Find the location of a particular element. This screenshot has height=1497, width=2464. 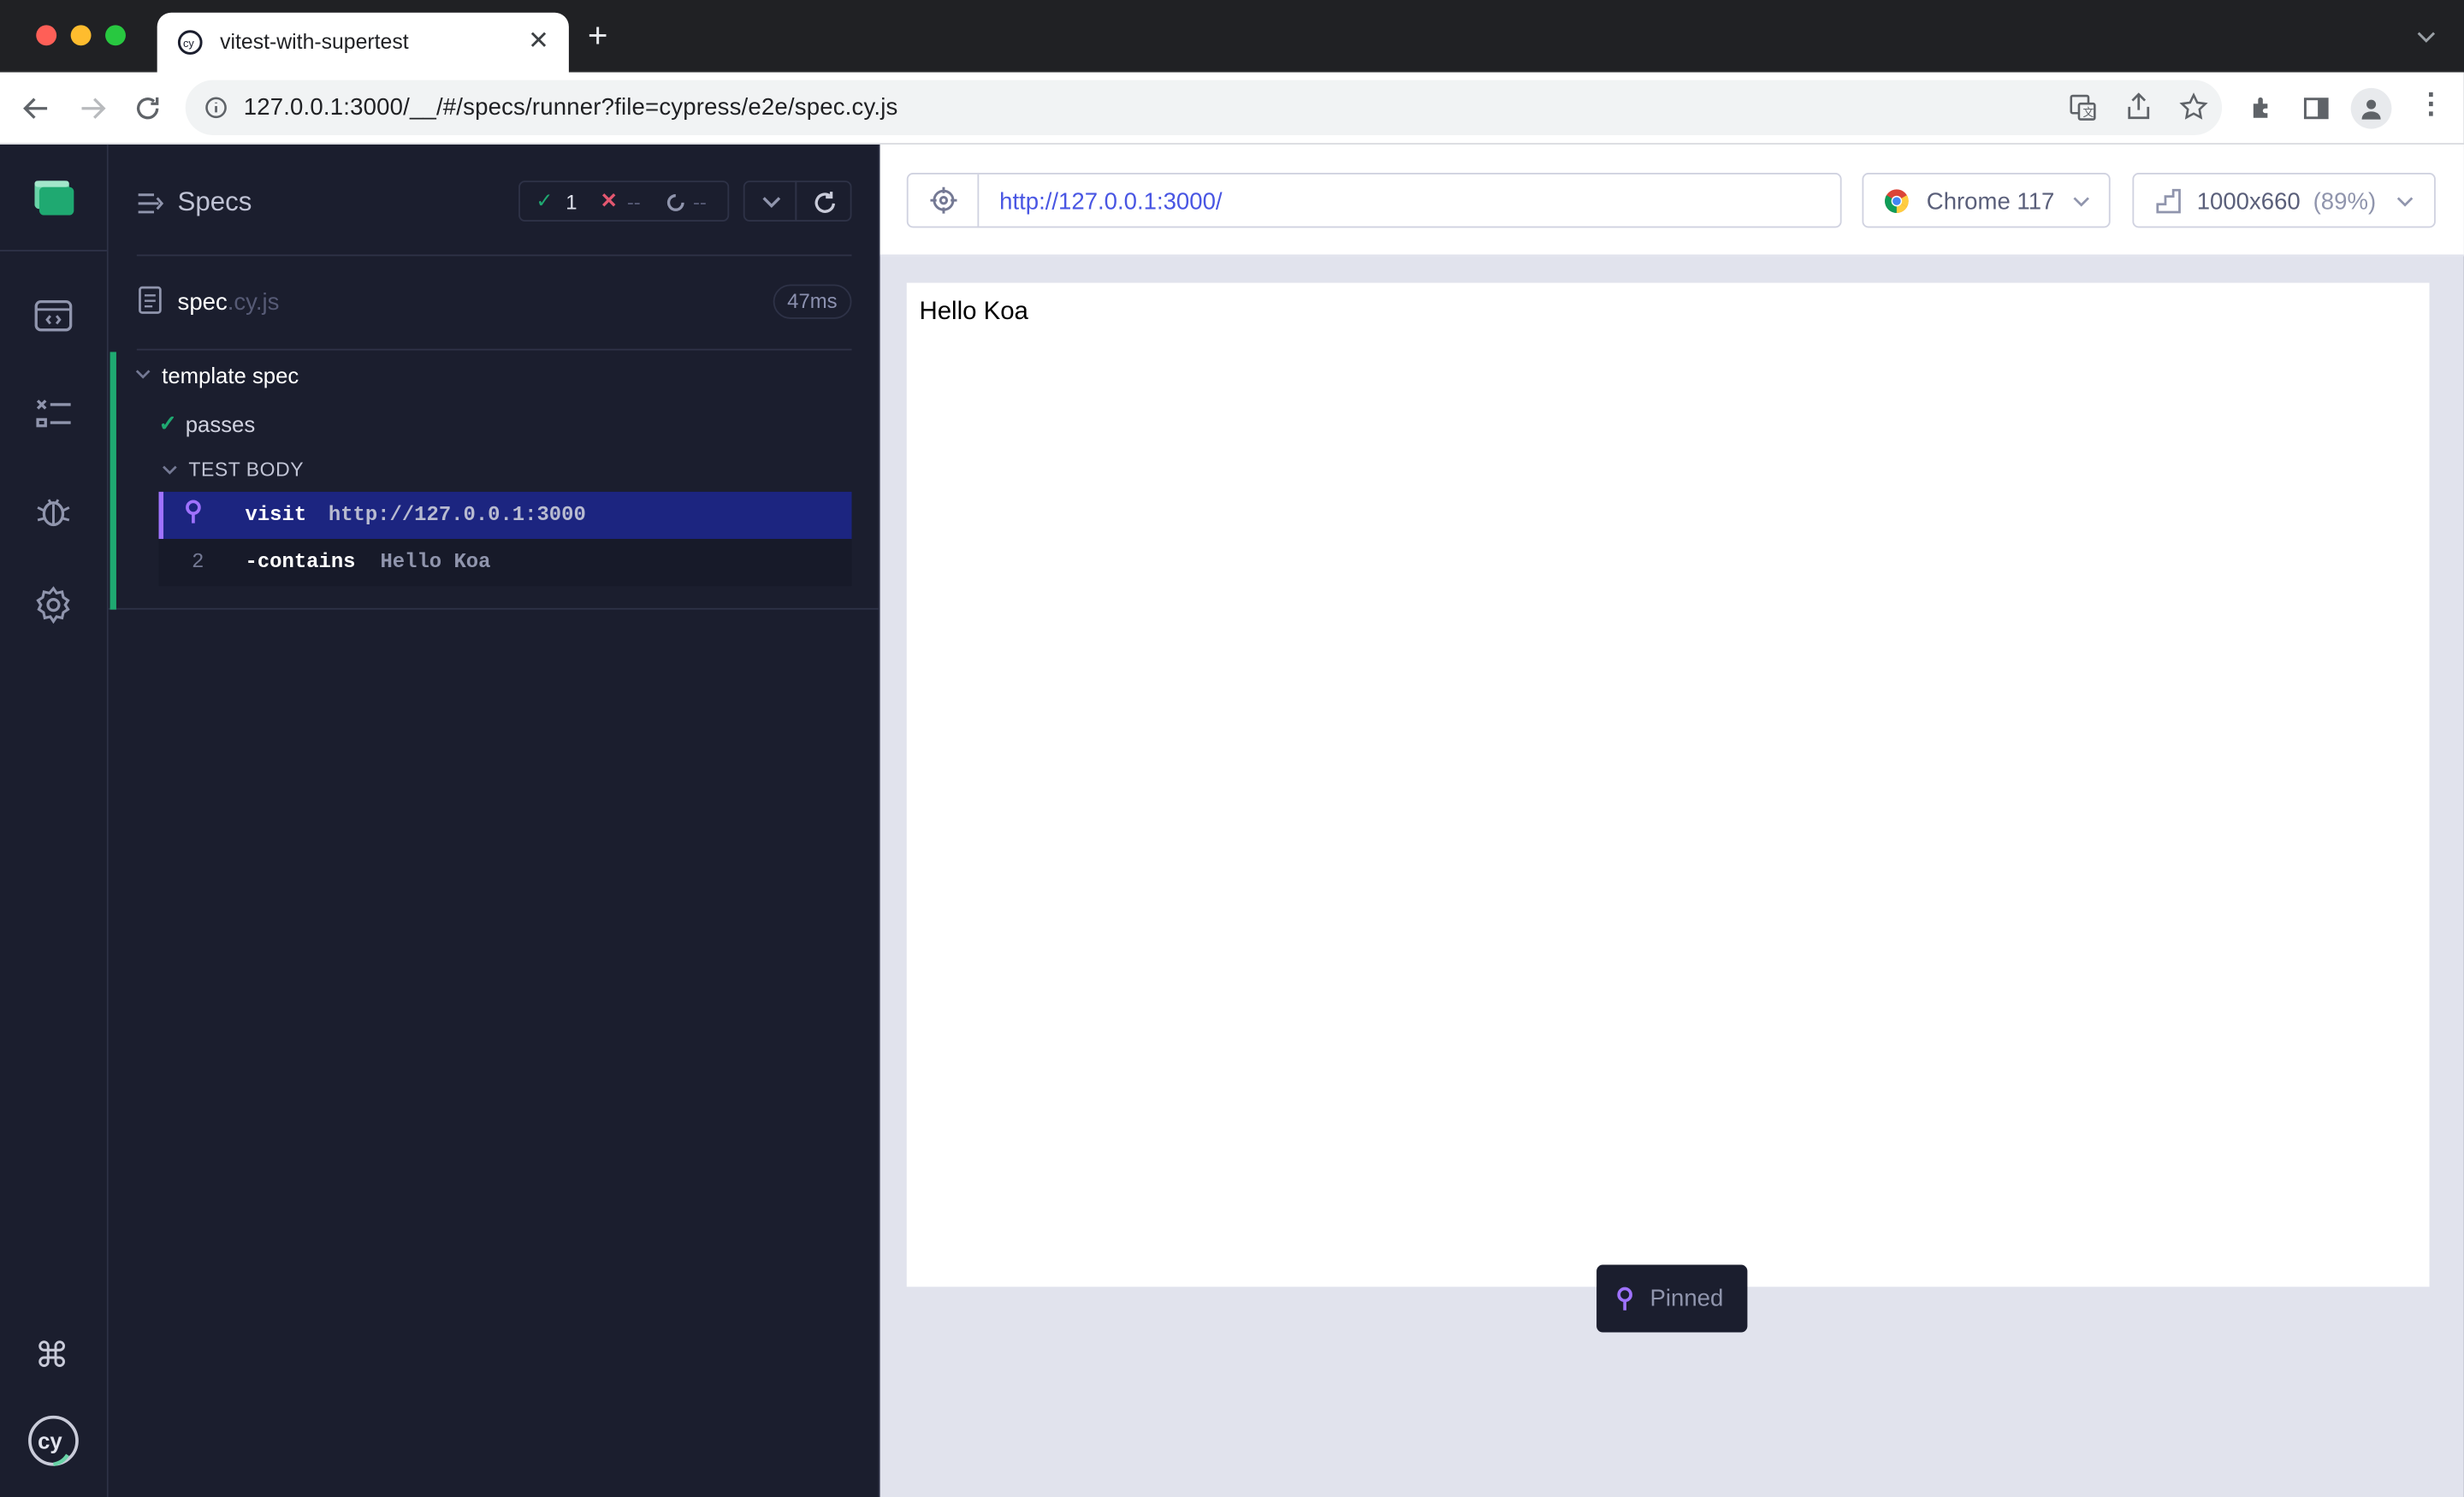

pinned-snapshot-badge: Pinned is located at coordinates (1672, 1298).